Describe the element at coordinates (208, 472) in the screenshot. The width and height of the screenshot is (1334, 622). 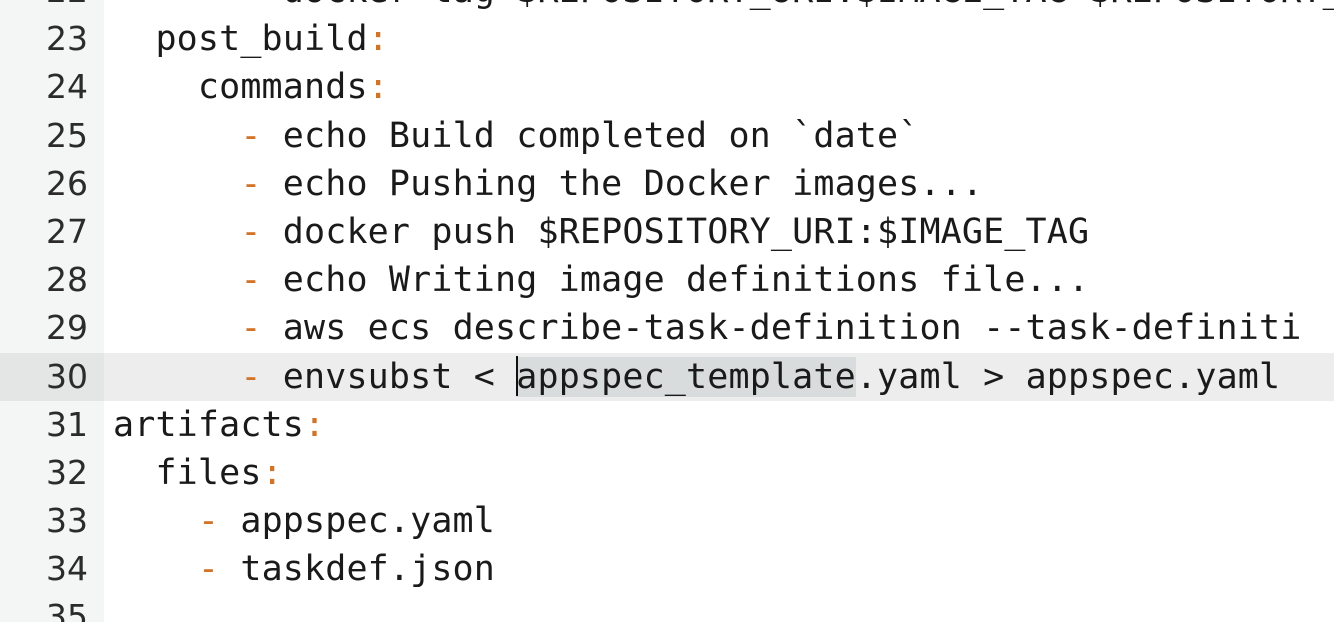
I see `code-token: files` at that location.